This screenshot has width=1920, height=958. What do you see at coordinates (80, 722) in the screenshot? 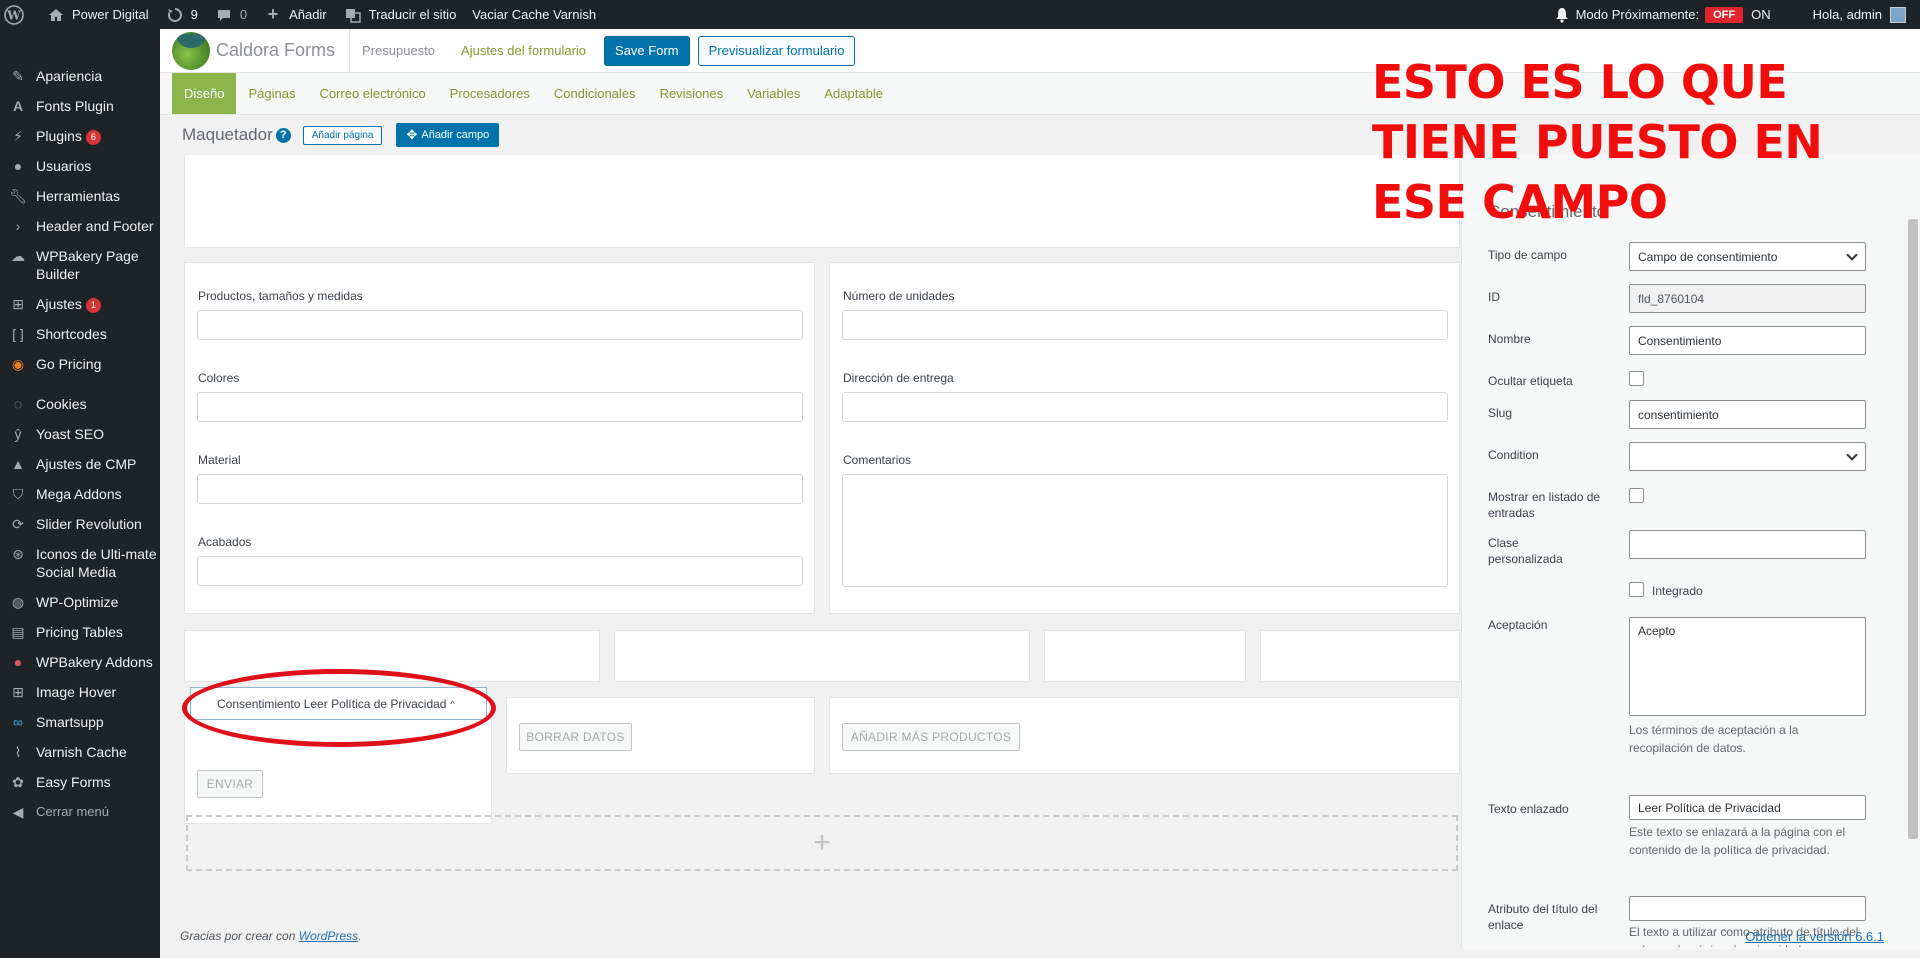
I see `sidebar-item-smartsupp: ∞ Smartsupp` at bounding box center [80, 722].